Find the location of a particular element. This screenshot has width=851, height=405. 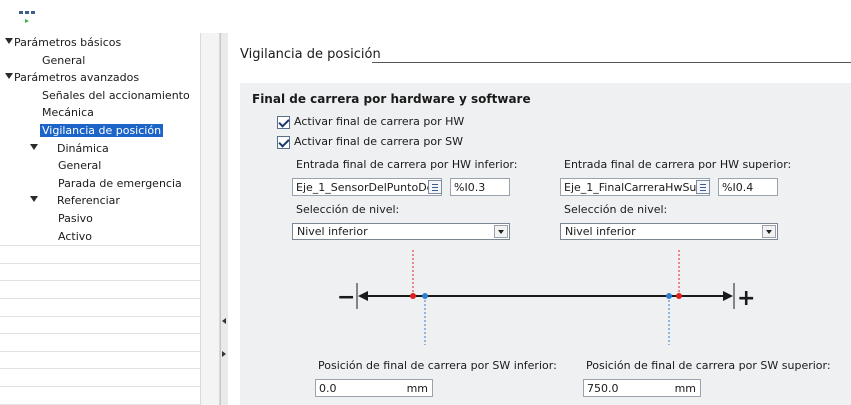

sw-lower-marker is located at coordinates (425, 296).